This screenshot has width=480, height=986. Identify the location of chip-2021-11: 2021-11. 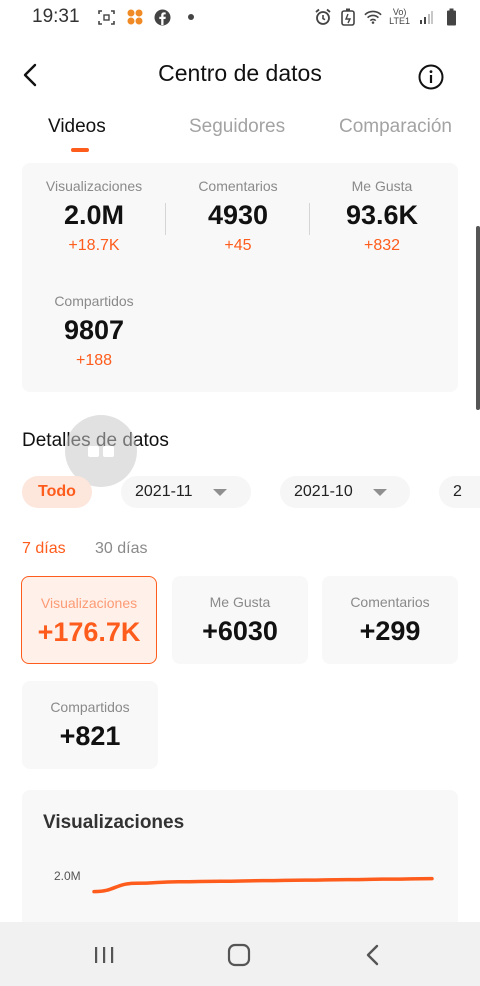
(186, 492).